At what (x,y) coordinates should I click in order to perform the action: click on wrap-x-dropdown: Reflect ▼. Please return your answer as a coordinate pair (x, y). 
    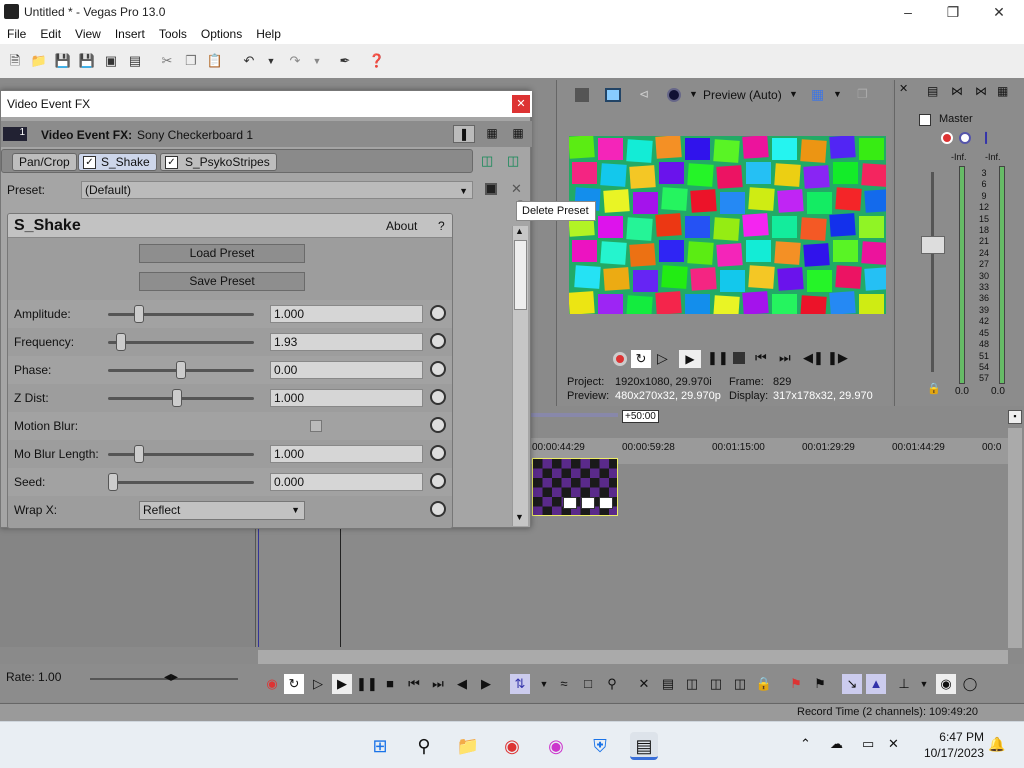
    Looking at the image, I should click on (222, 510).